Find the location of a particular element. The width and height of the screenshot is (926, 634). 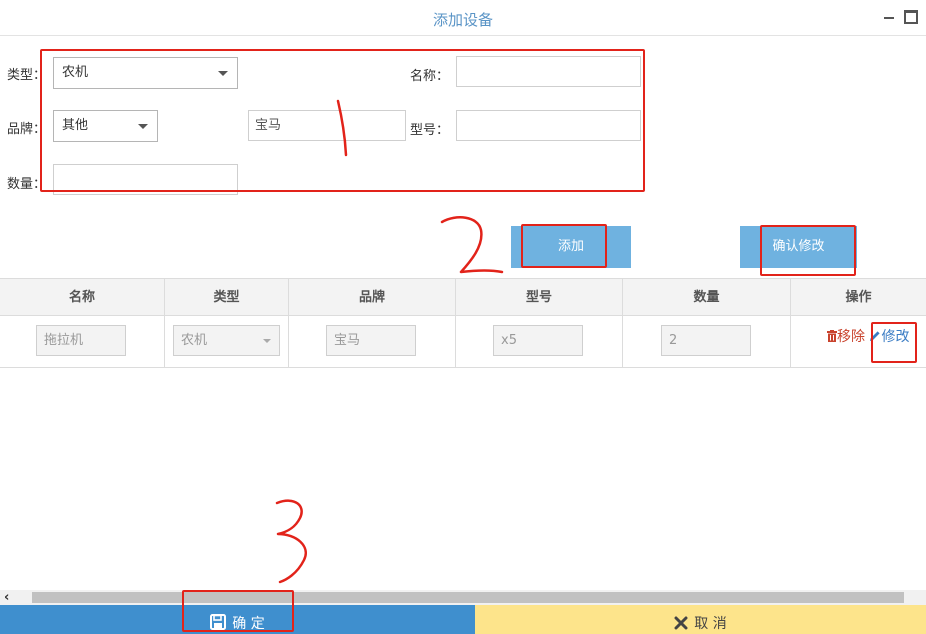

cell-type: 农机 is located at coordinates (227, 341).